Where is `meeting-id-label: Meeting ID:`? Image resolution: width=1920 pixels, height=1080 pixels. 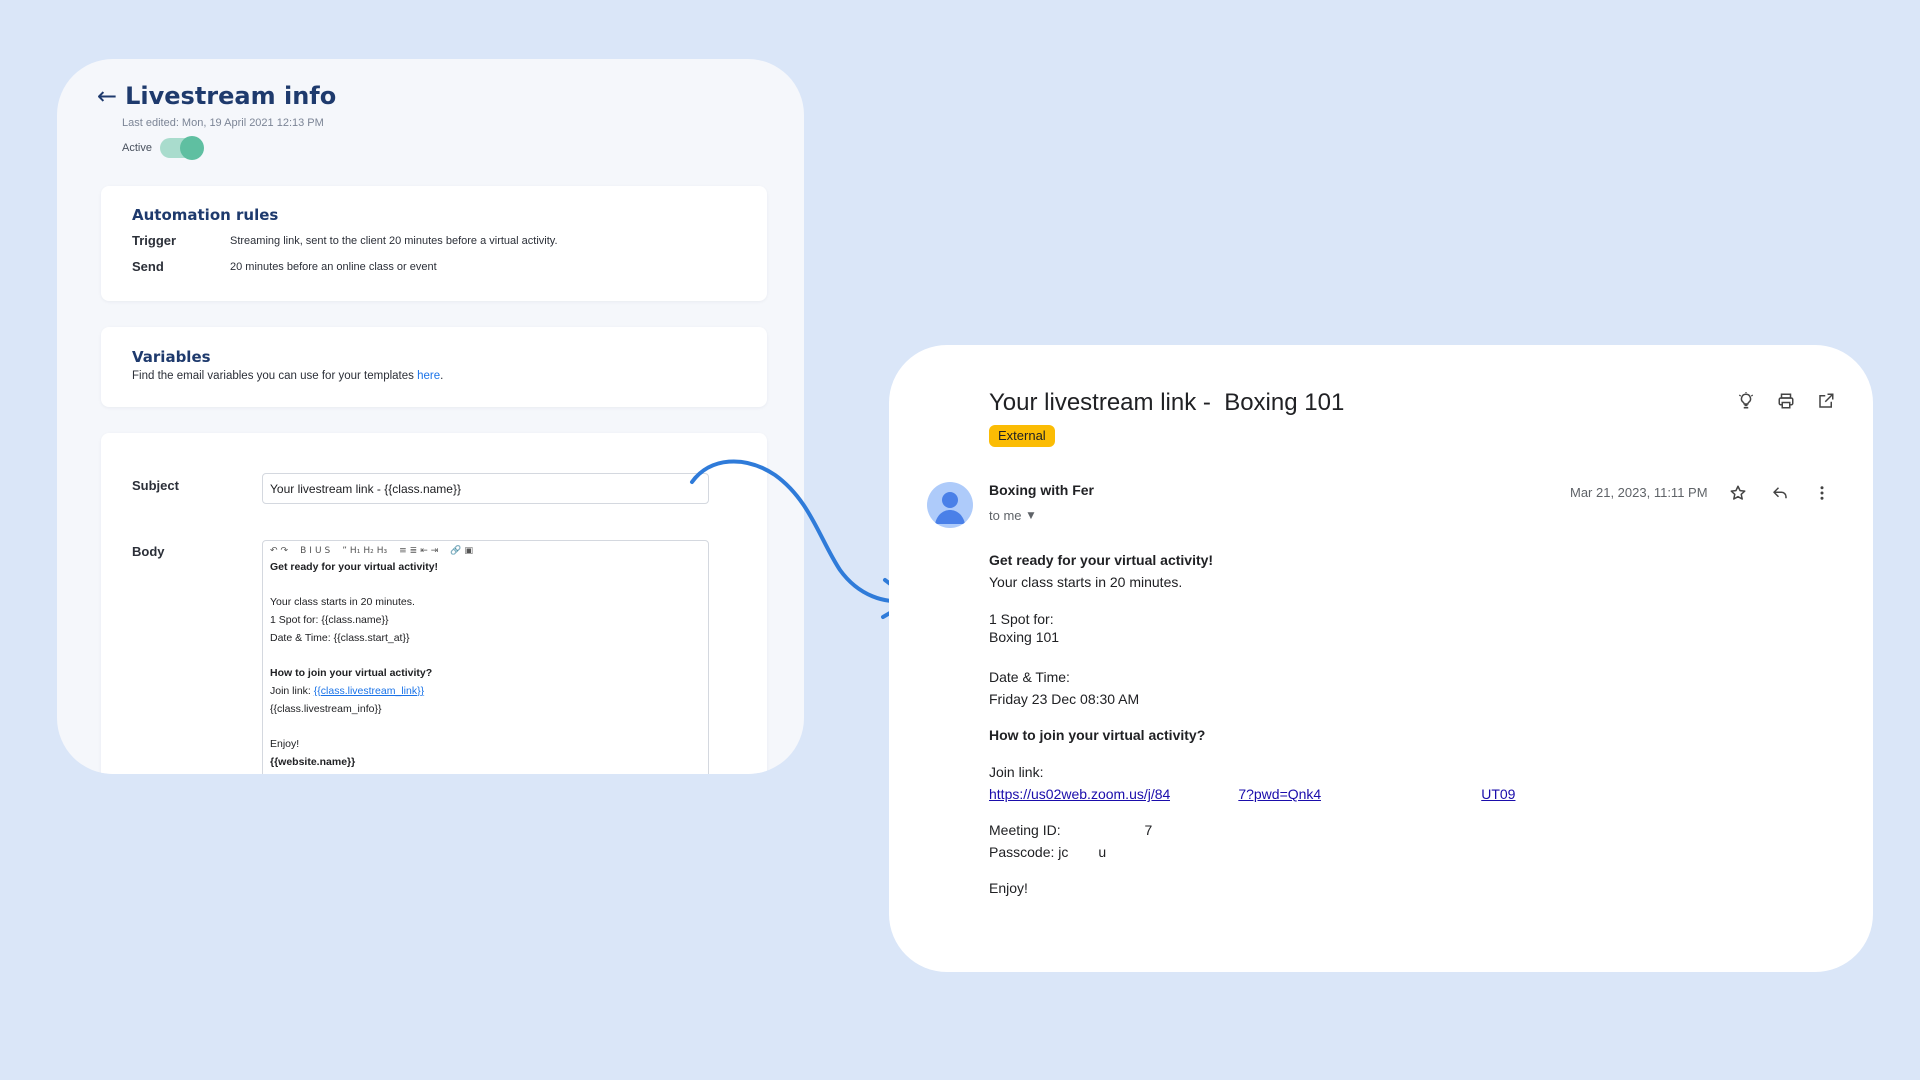
meeting-id-label: Meeting ID: is located at coordinates (1027, 830).